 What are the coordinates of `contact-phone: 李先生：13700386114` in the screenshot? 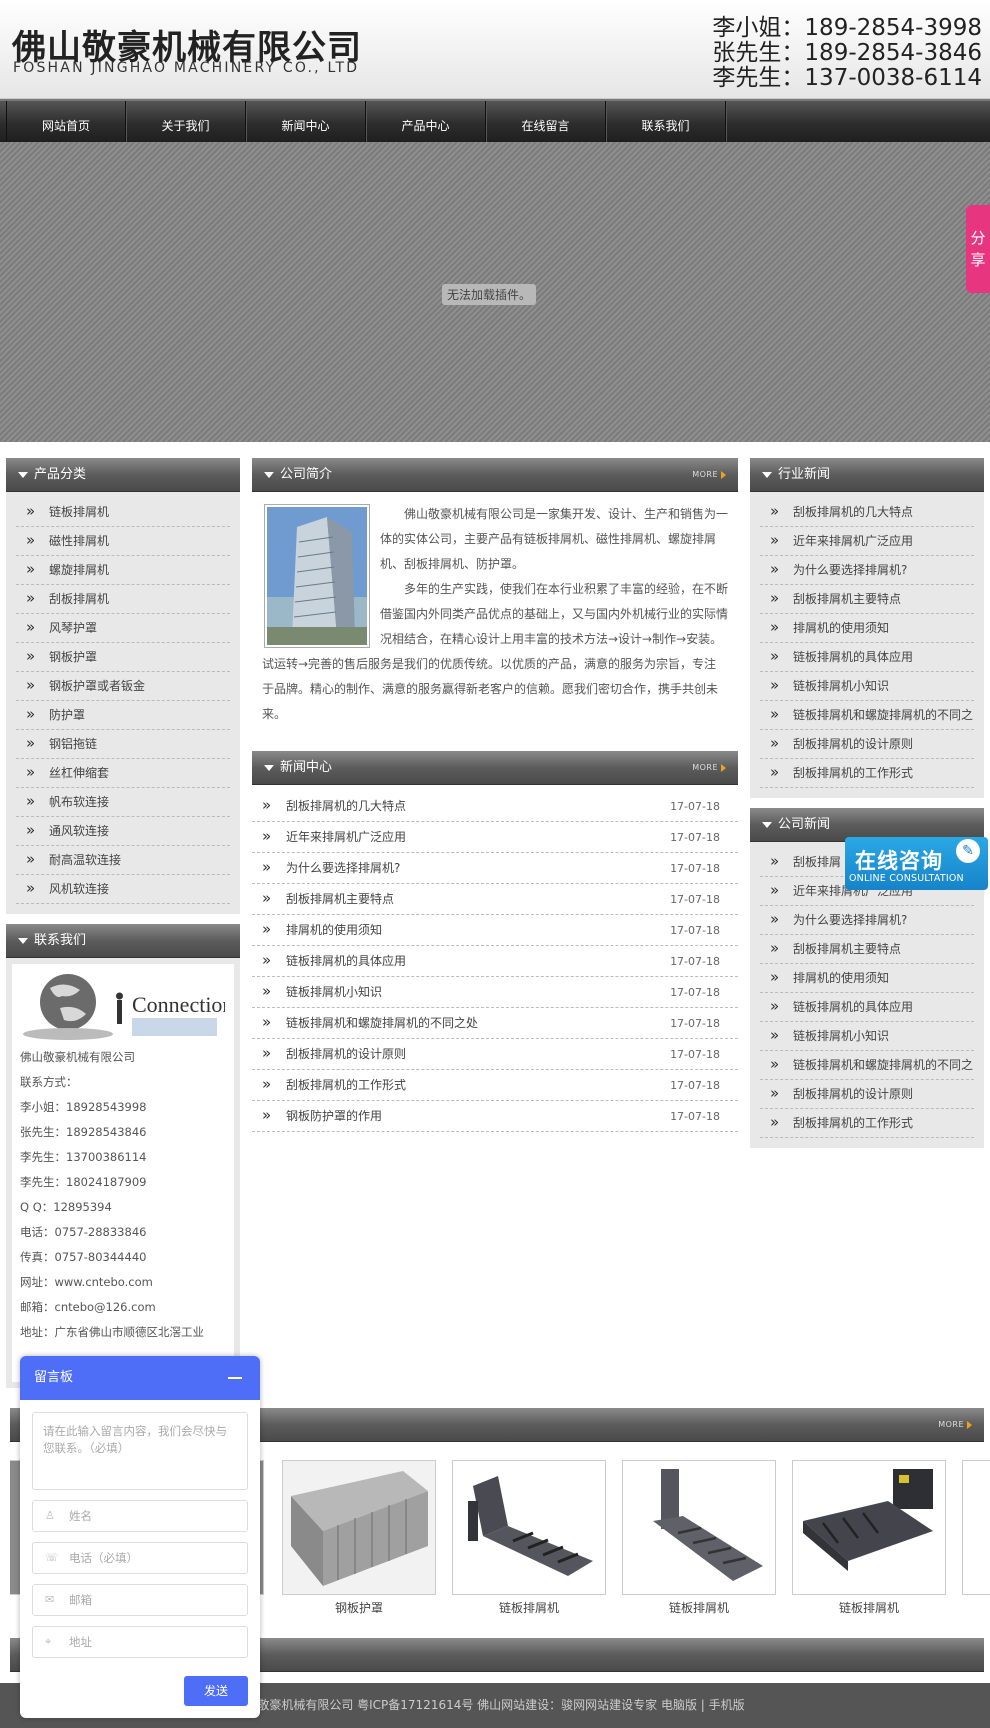 It's located at (83, 1157).